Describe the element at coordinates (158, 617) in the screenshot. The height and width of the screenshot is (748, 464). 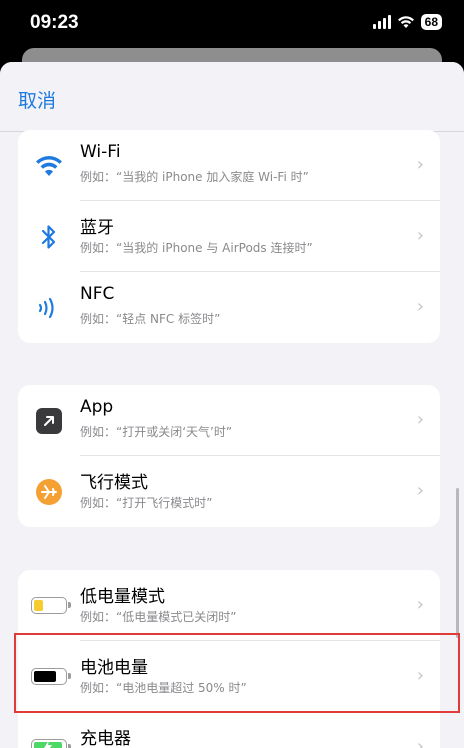
I see `row-subtitle: 例如：“低电量模式已关闭时”` at that location.